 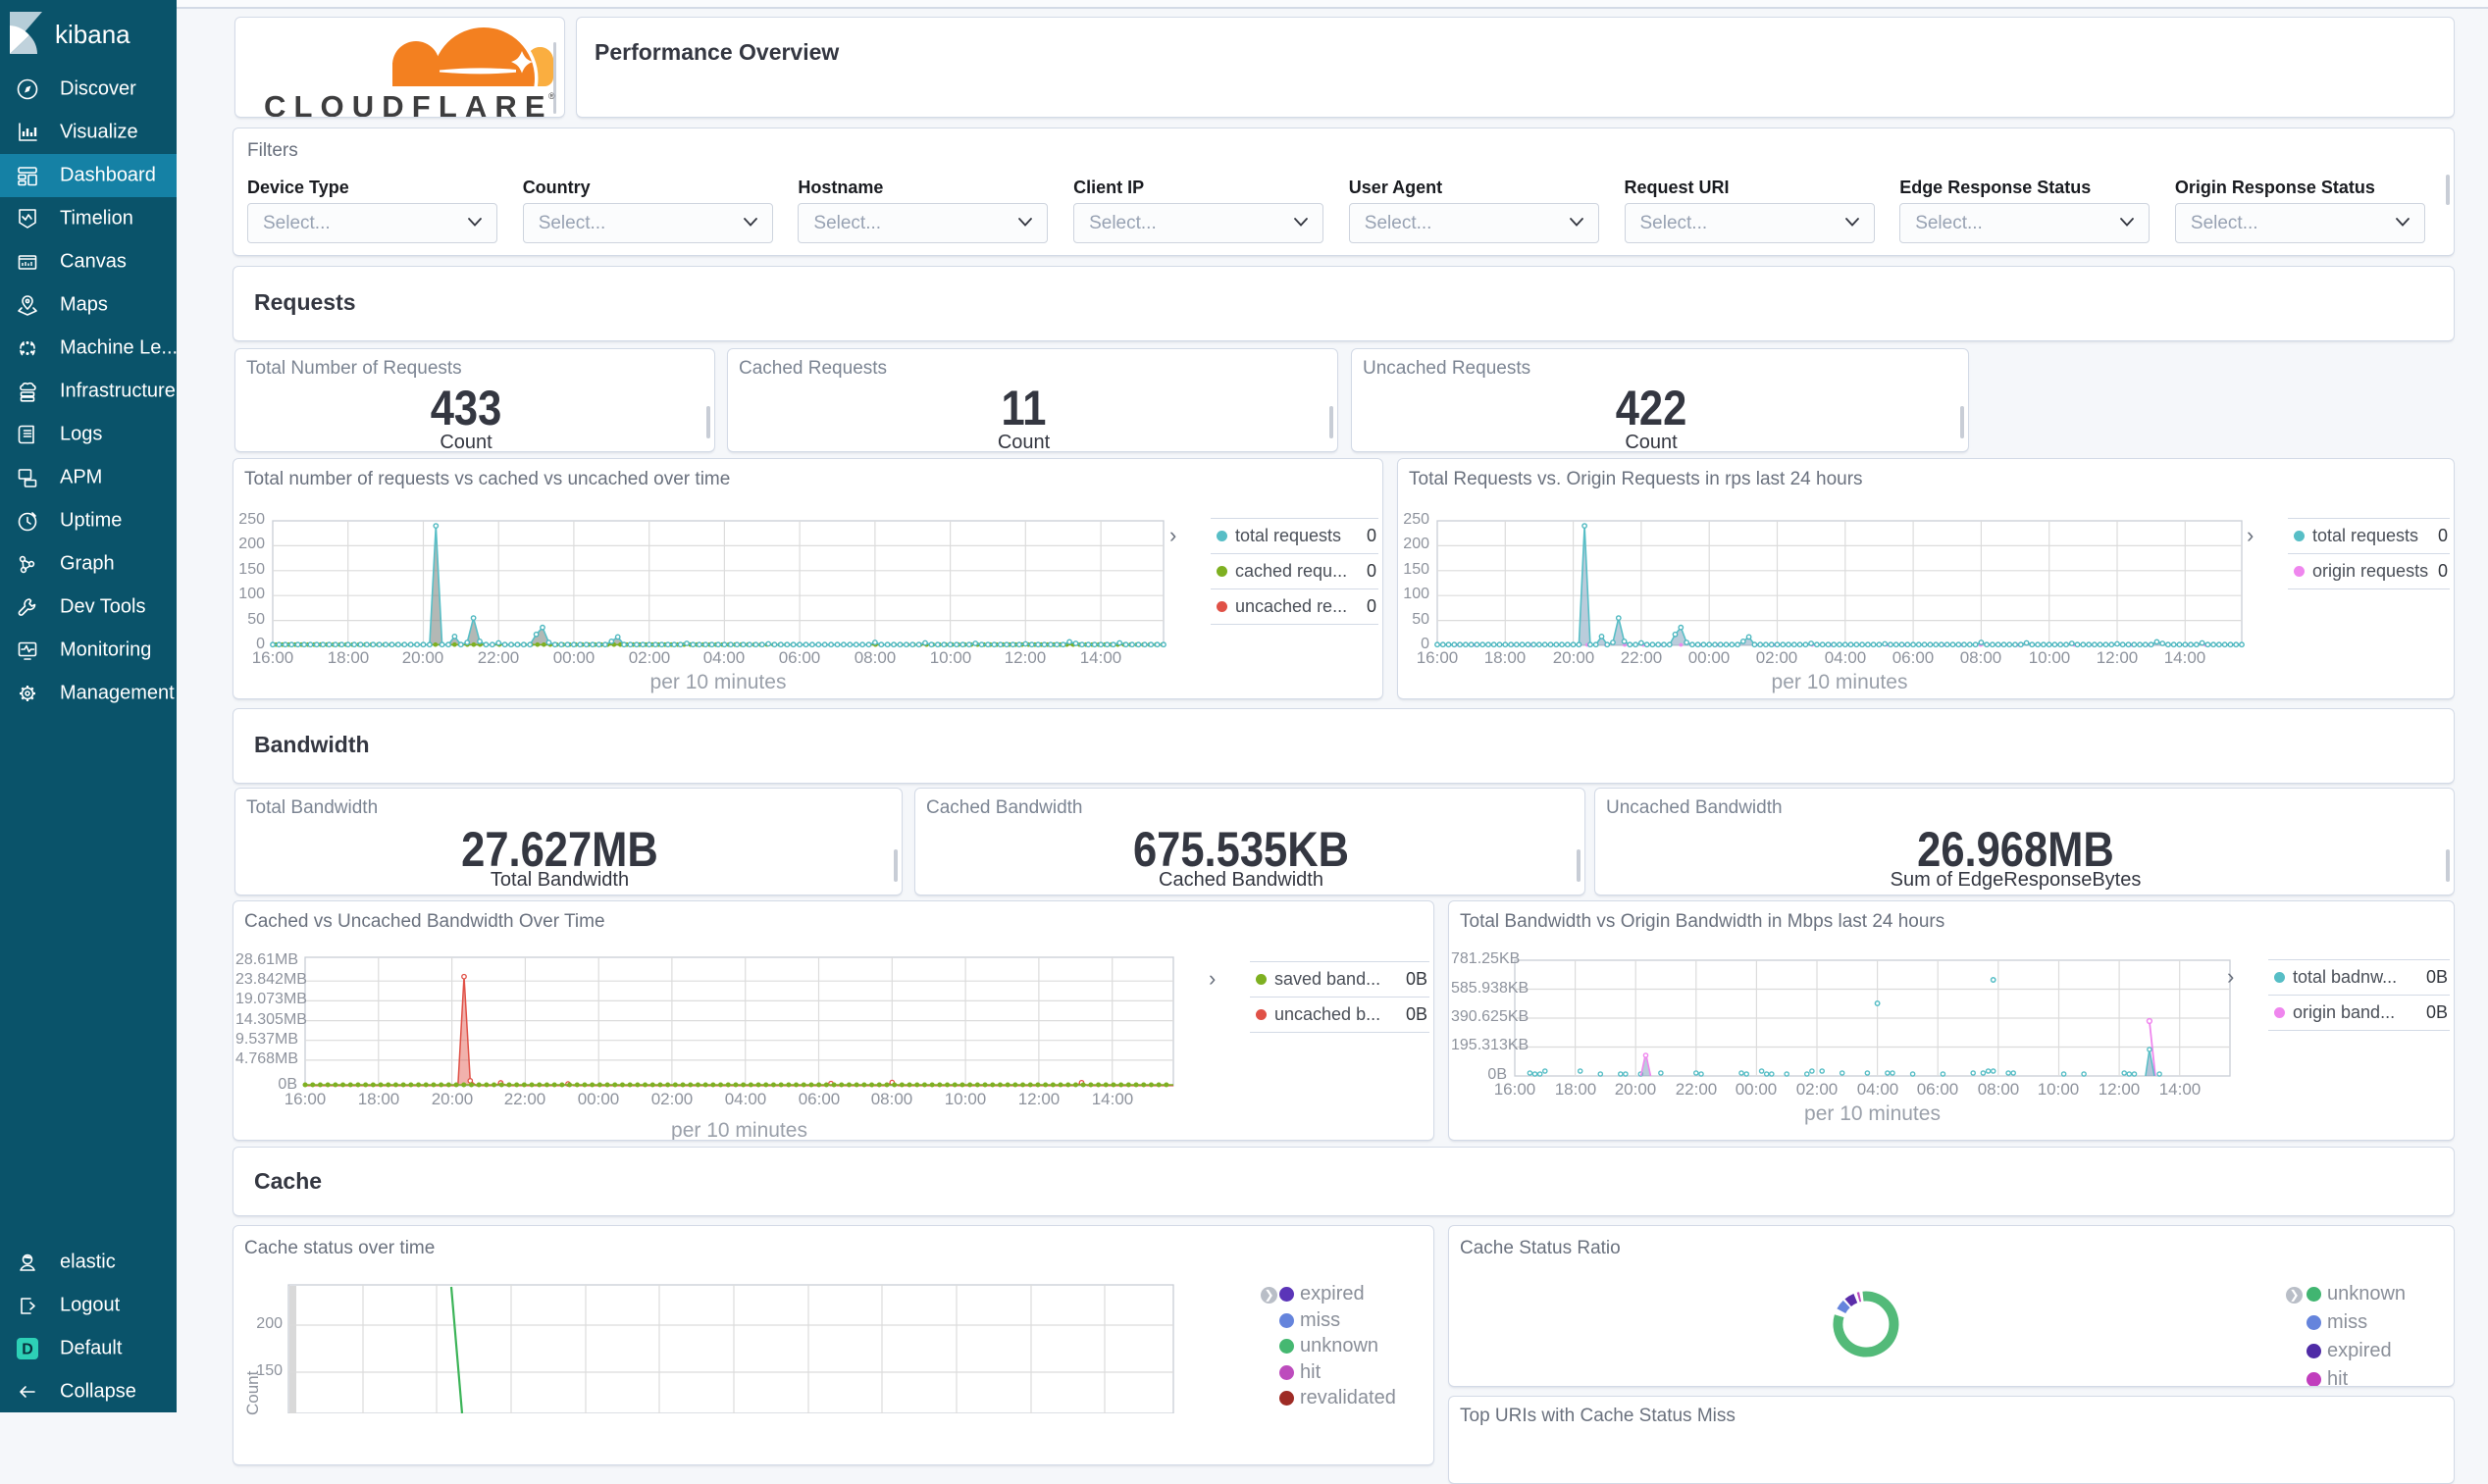 I want to click on svg-text: D, so click(x=27, y=1350).